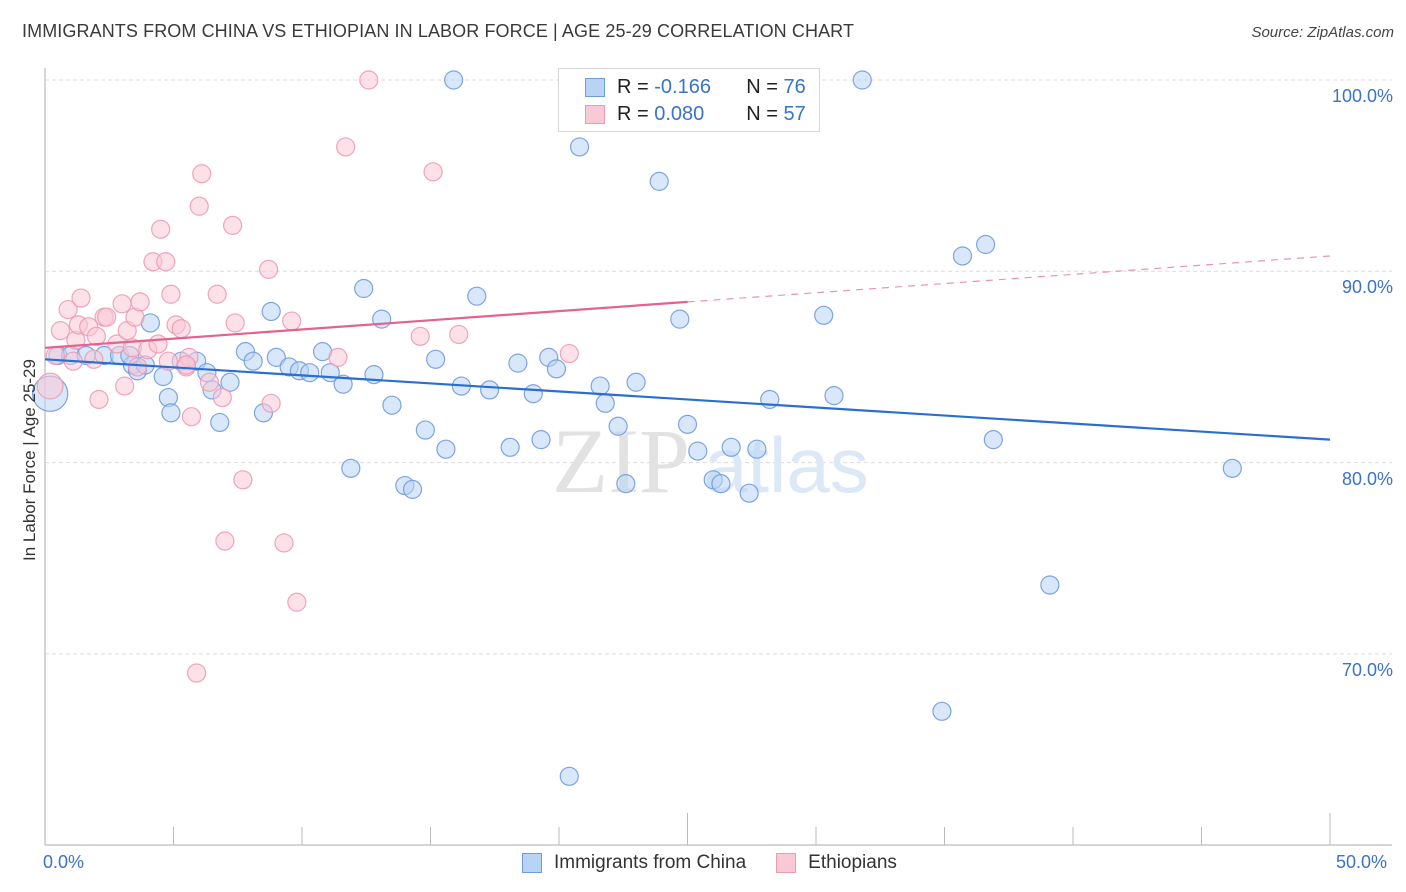 The width and height of the screenshot is (1406, 892). Describe the element at coordinates (1362, 96) in the screenshot. I see `y-tick-label: 100.0%` at that location.